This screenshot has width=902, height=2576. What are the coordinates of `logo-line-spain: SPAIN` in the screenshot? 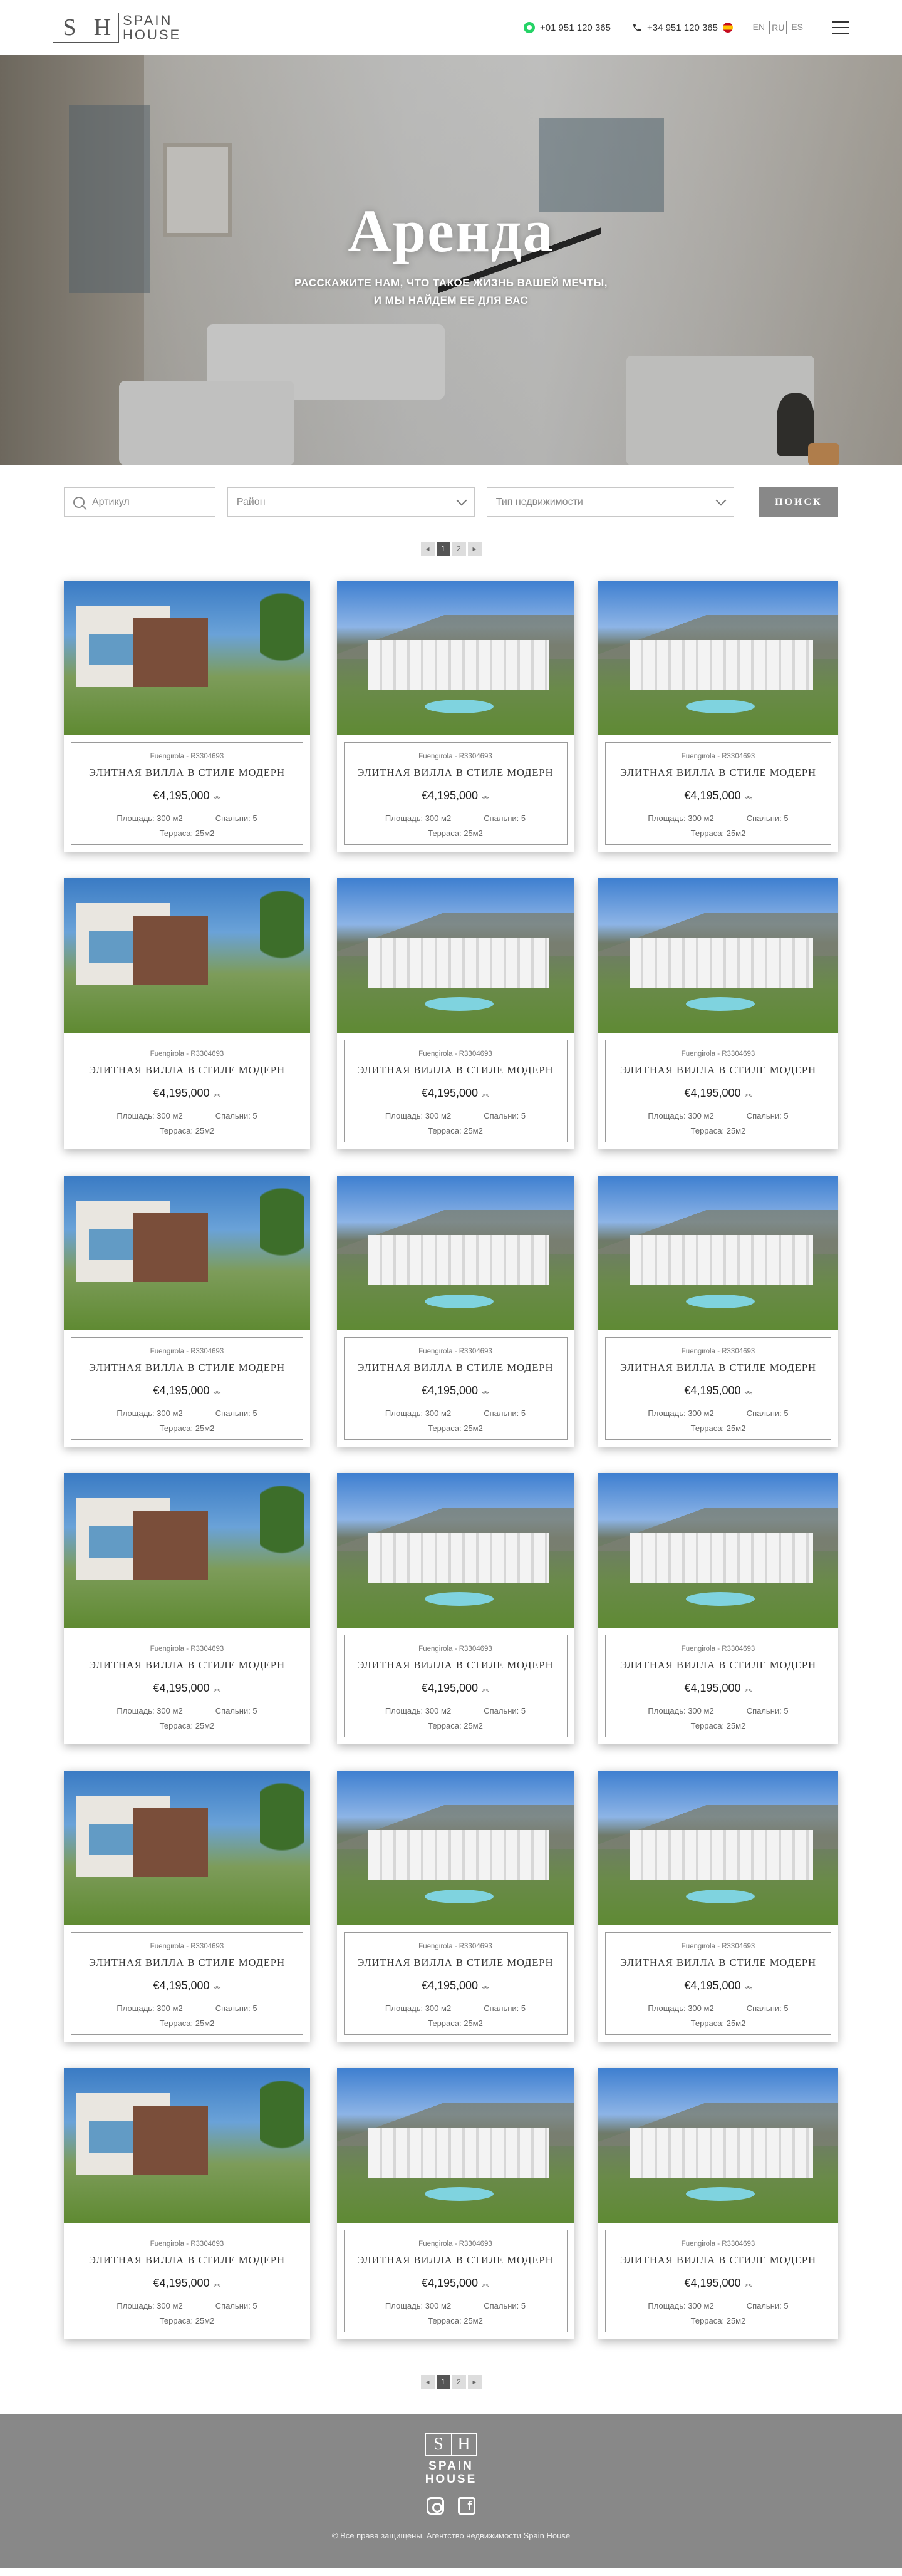 It's located at (148, 20).